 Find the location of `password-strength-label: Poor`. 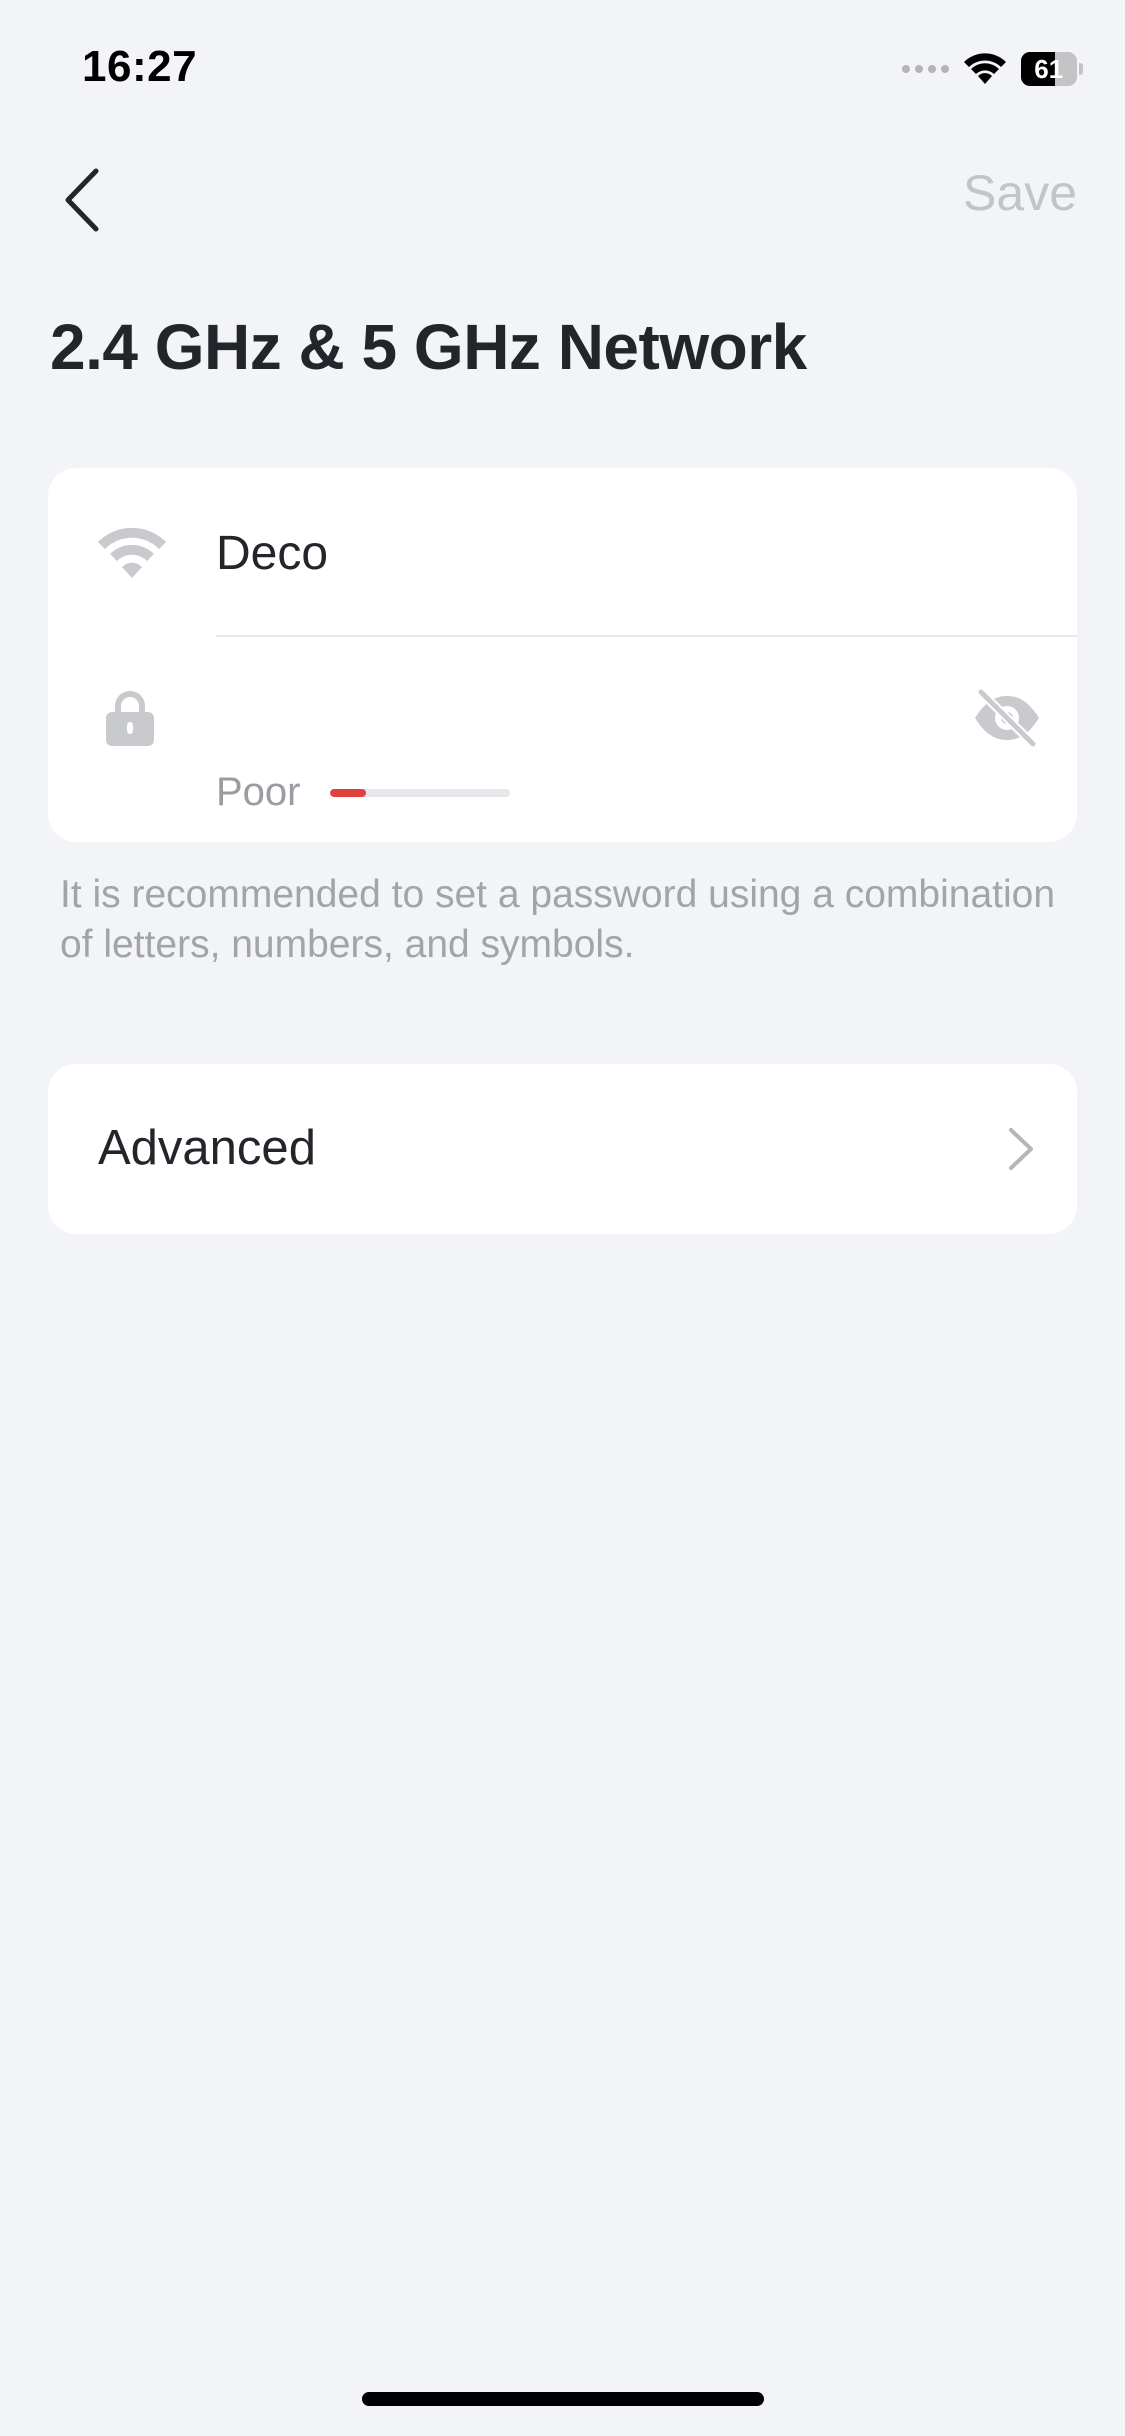

password-strength-label: Poor is located at coordinates (258, 792).